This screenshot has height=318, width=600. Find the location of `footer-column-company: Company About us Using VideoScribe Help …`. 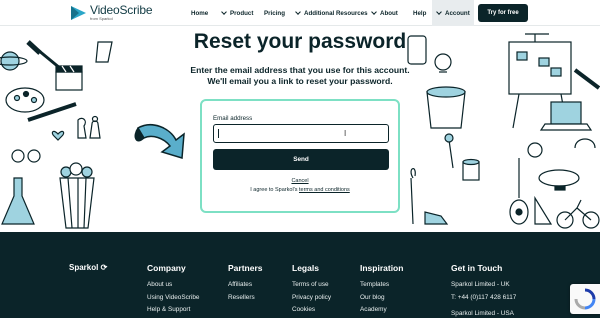

footer-column-company: Company About us Using VideoScribe Help … is located at coordinates (173, 290).